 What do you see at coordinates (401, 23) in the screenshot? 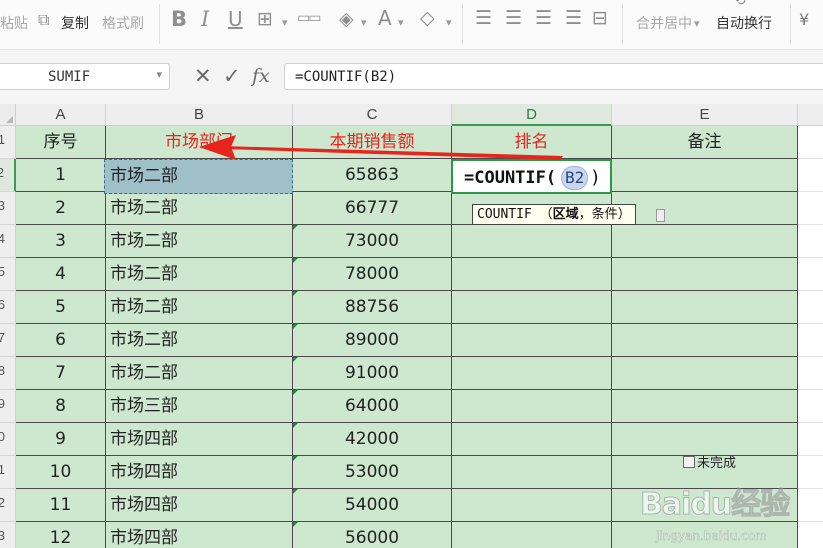
I see `font-color-dropdown-icon: ▾` at bounding box center [401, 23].